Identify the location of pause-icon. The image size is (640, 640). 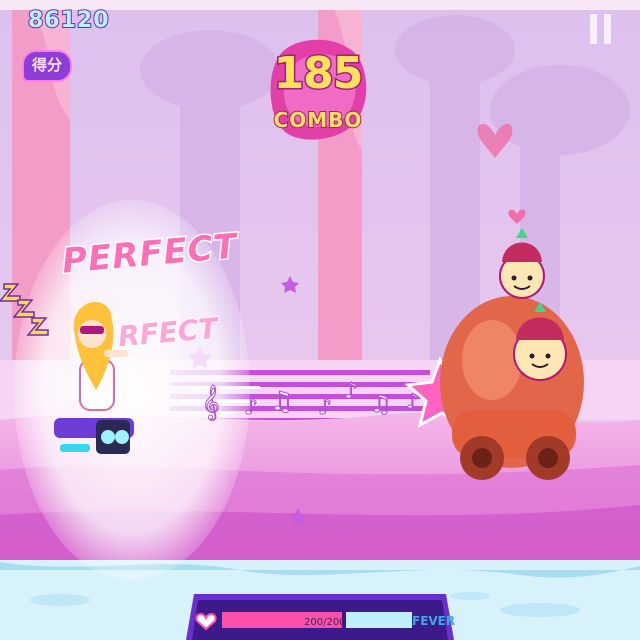
(593, 29).